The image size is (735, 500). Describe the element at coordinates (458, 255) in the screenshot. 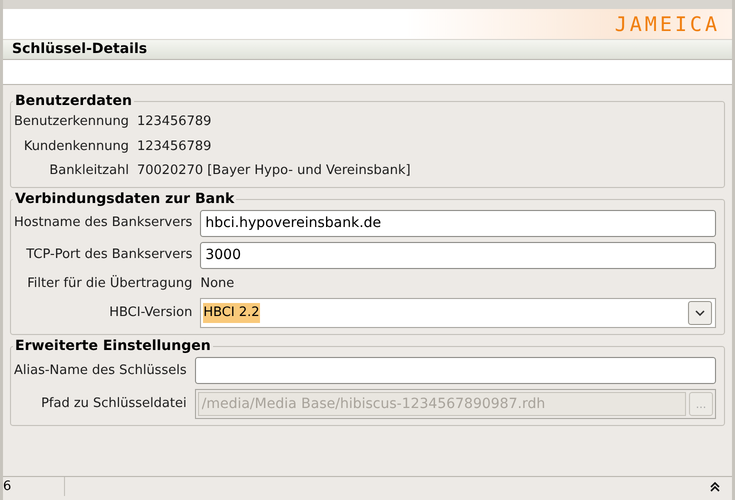

I see `input-field: 3000` at that location.